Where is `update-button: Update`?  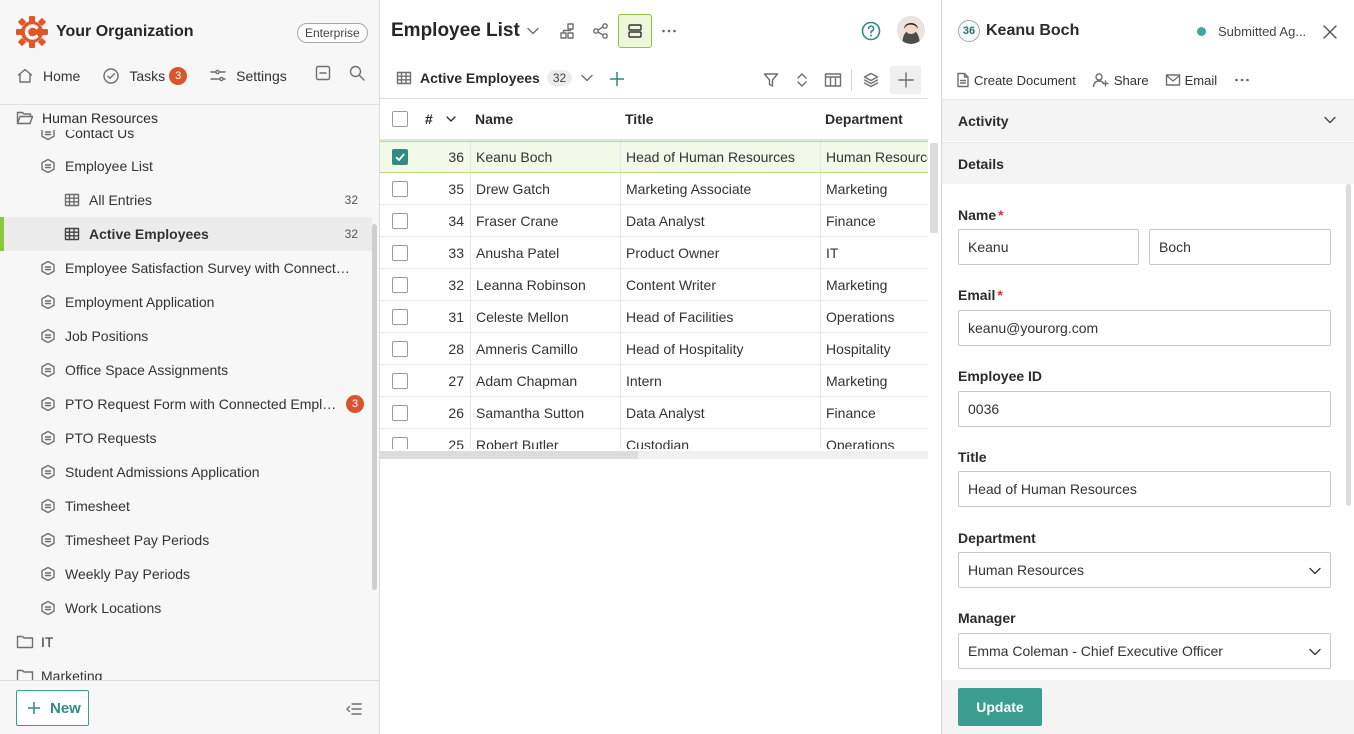
update-button: Update is located at coordinates (1000, 707).